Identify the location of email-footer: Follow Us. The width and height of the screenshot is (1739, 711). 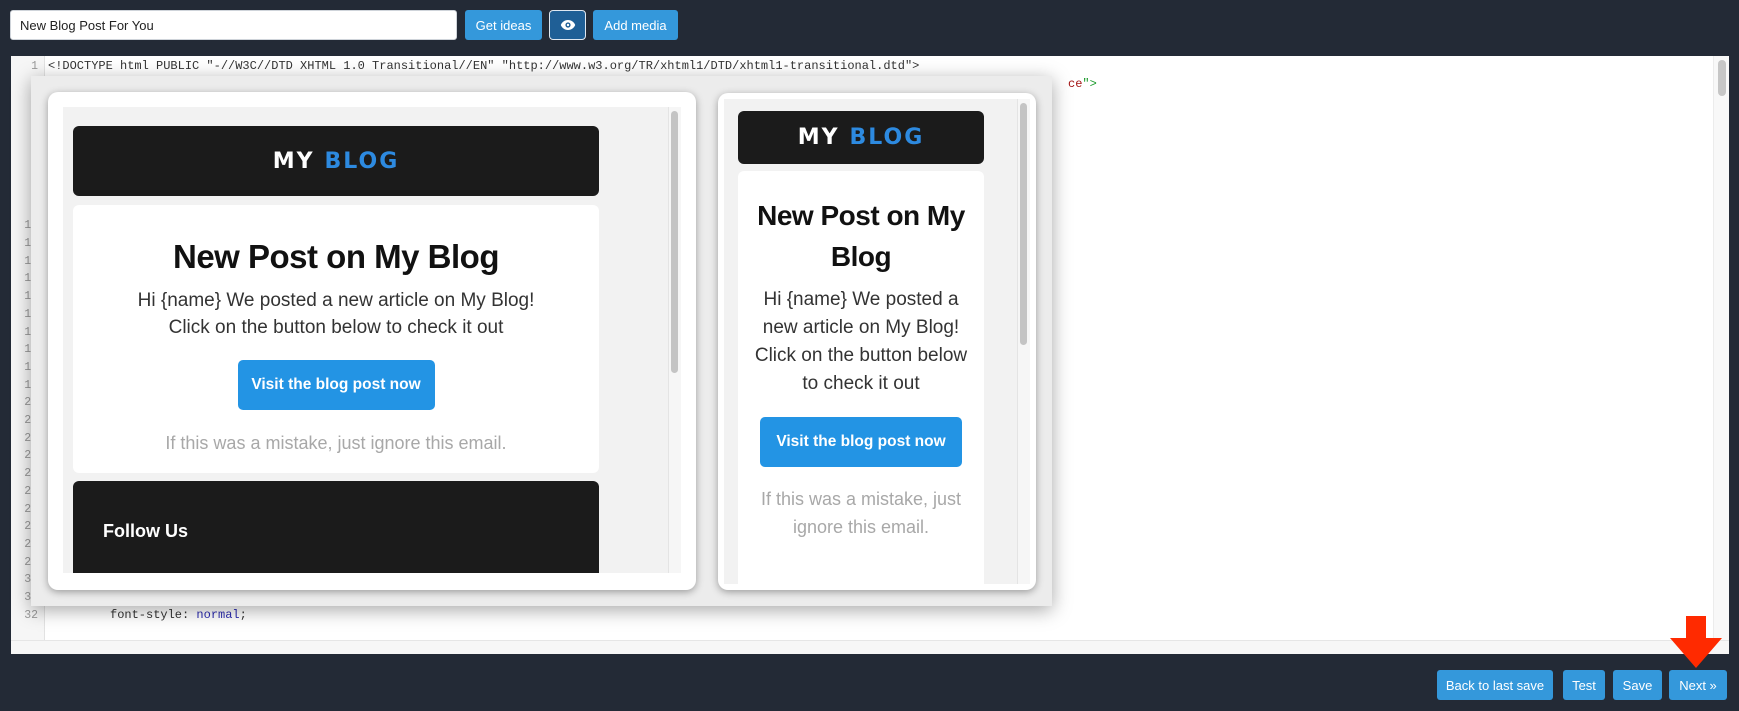
(336, 527).